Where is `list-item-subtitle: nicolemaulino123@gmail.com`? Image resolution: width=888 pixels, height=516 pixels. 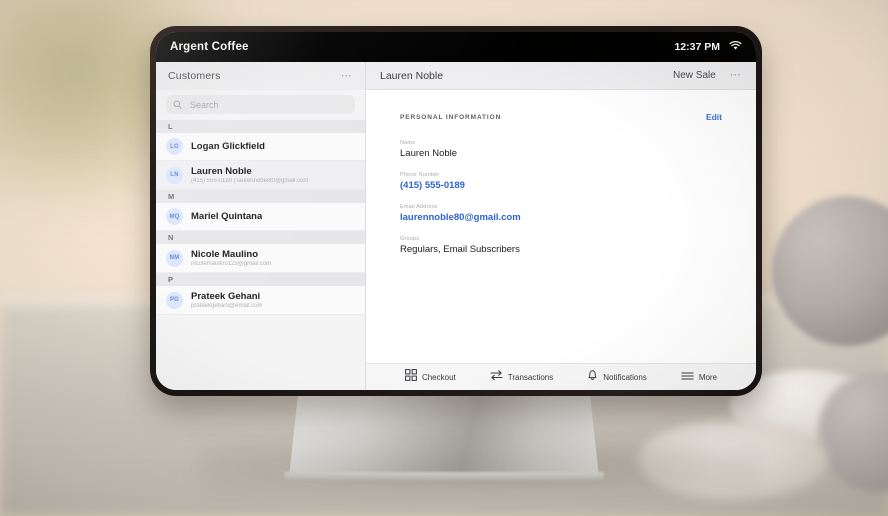
list-item-subtitle: nicolemaulino123@gmail.com is located at coordinates (231, 264).